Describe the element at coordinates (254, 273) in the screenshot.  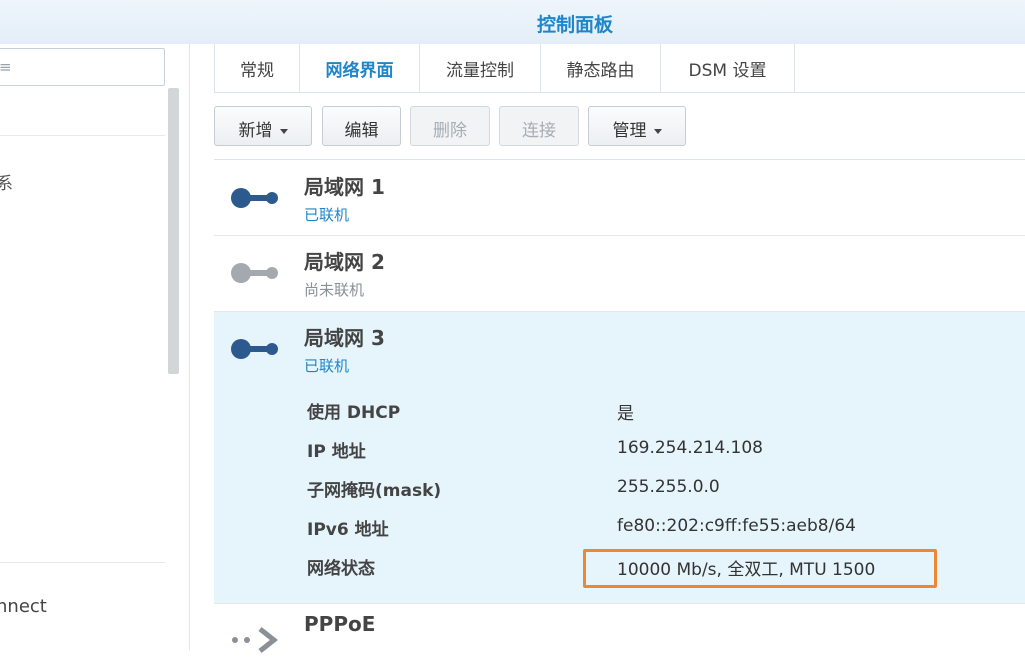
I see `disconnected-icon` at that location.